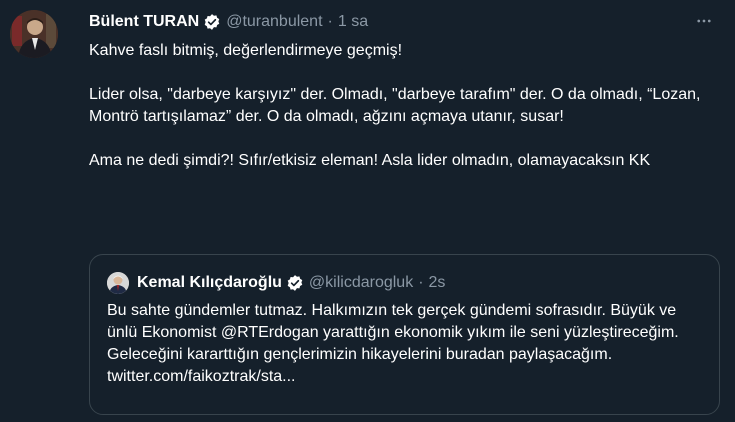 The height and width of the screenshot is (422, 735). I want to click on author-avatar, so click(34, 34).